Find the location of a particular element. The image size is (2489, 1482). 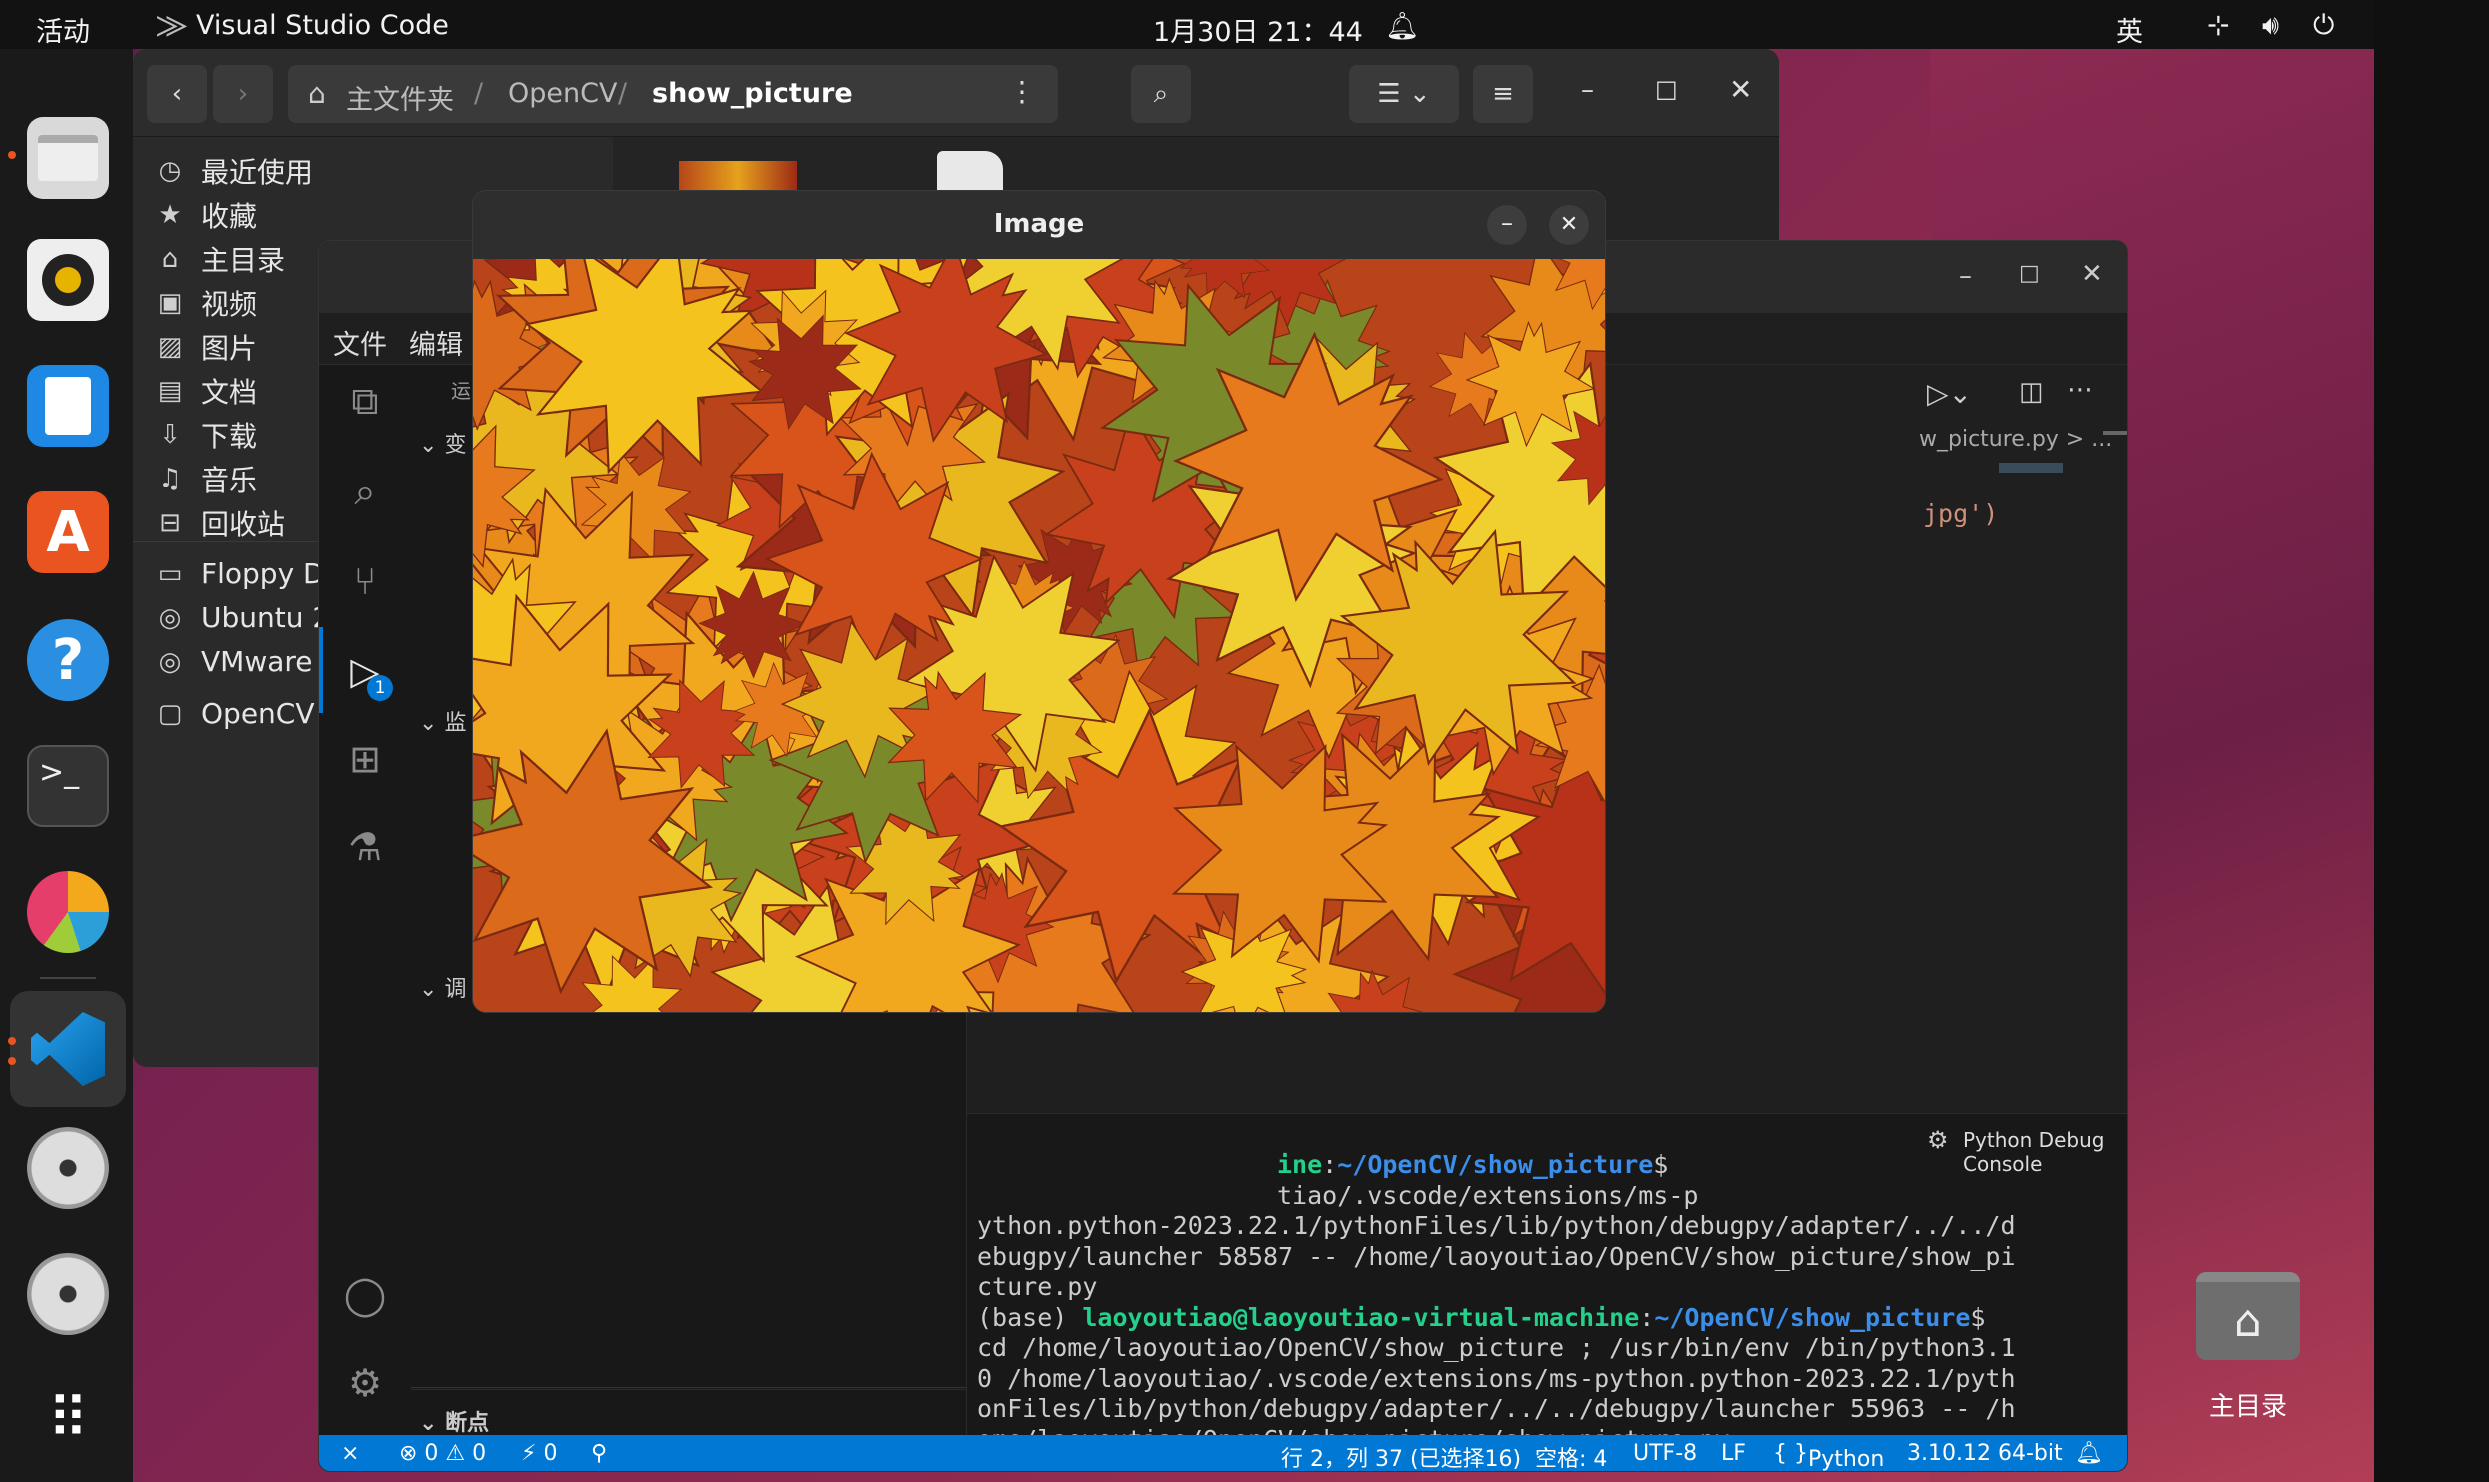

remote-icon: ⨯ is located at coordinates (350, 1453).